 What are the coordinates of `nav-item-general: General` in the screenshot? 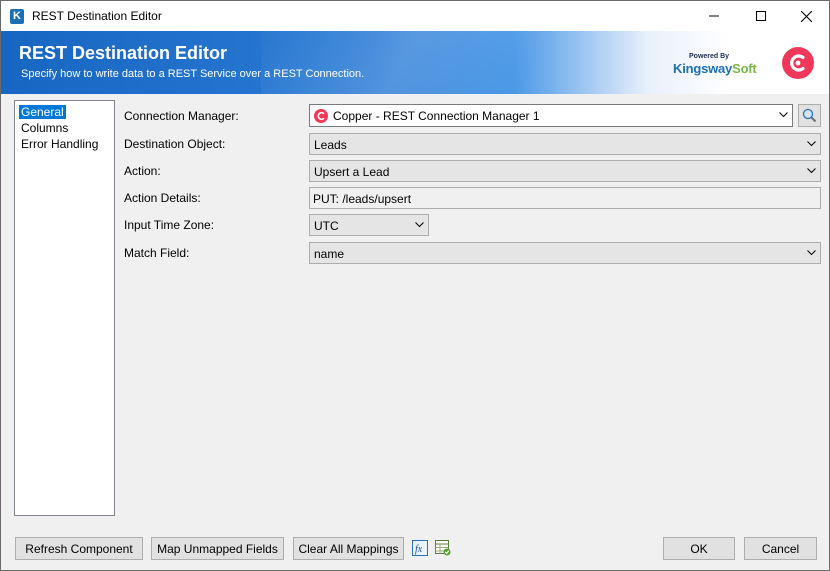 It's located at (42, 112).